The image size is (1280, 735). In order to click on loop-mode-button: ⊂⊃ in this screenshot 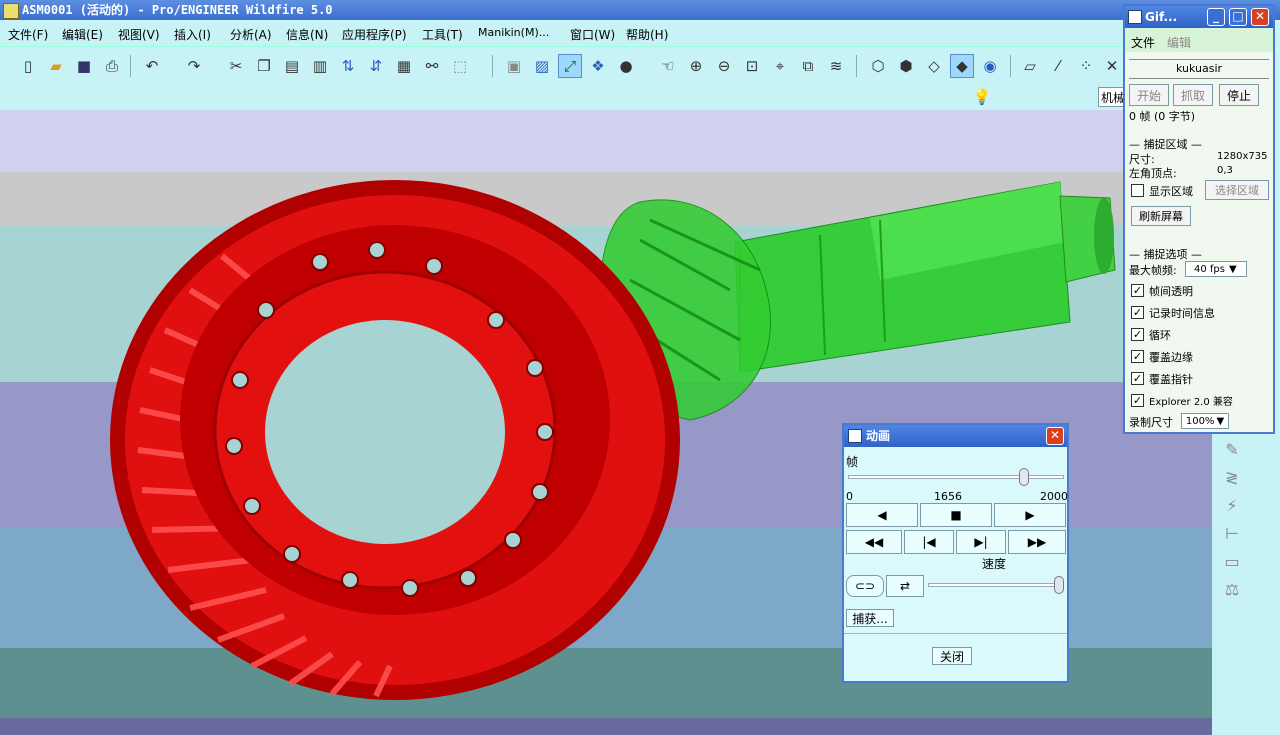, I will do `click(865, 586)`.